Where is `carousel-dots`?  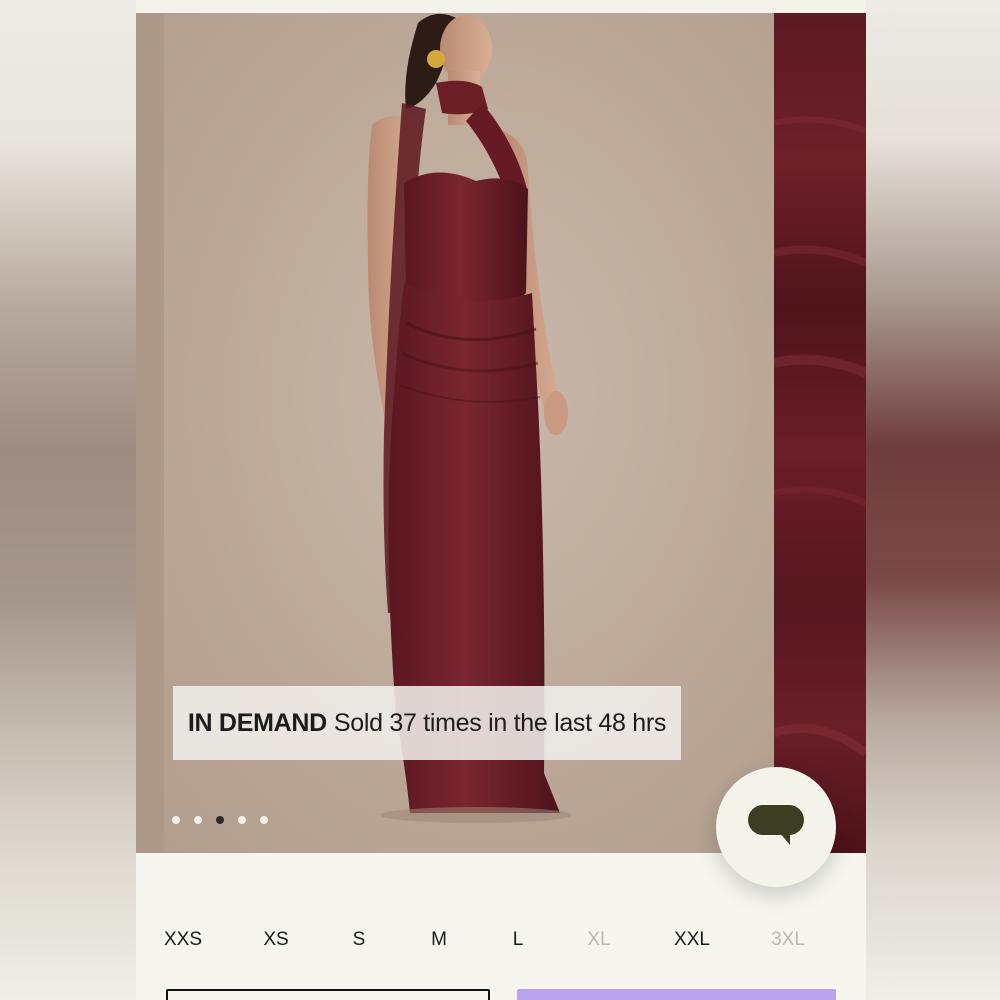 carousel-dots is located at coordinates (220, 820).